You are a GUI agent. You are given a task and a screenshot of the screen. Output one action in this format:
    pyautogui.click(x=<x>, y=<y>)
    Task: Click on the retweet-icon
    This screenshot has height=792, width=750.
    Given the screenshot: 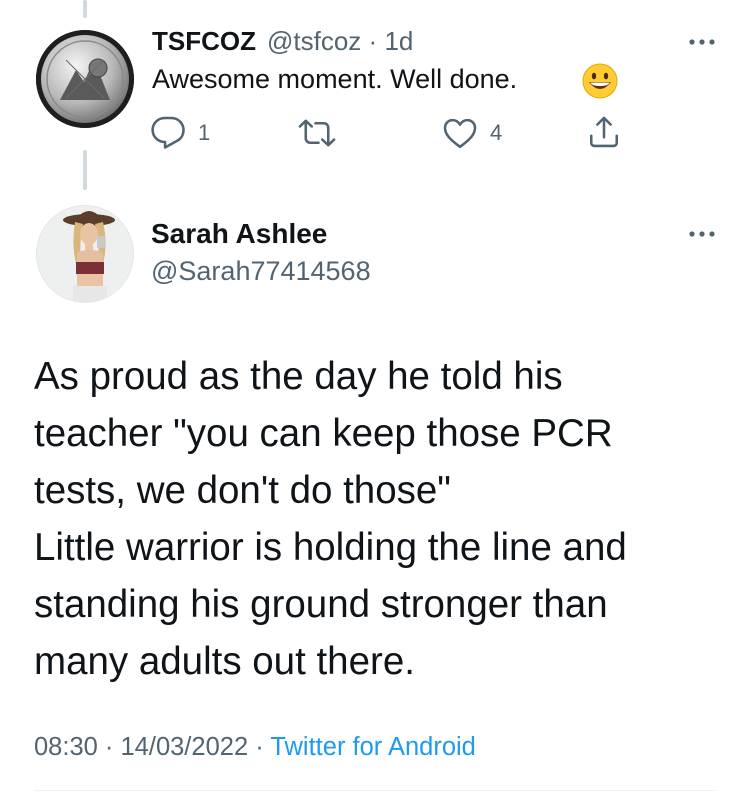 What is the action you would take?
    pyautogui.click(x=317, y=133)
    